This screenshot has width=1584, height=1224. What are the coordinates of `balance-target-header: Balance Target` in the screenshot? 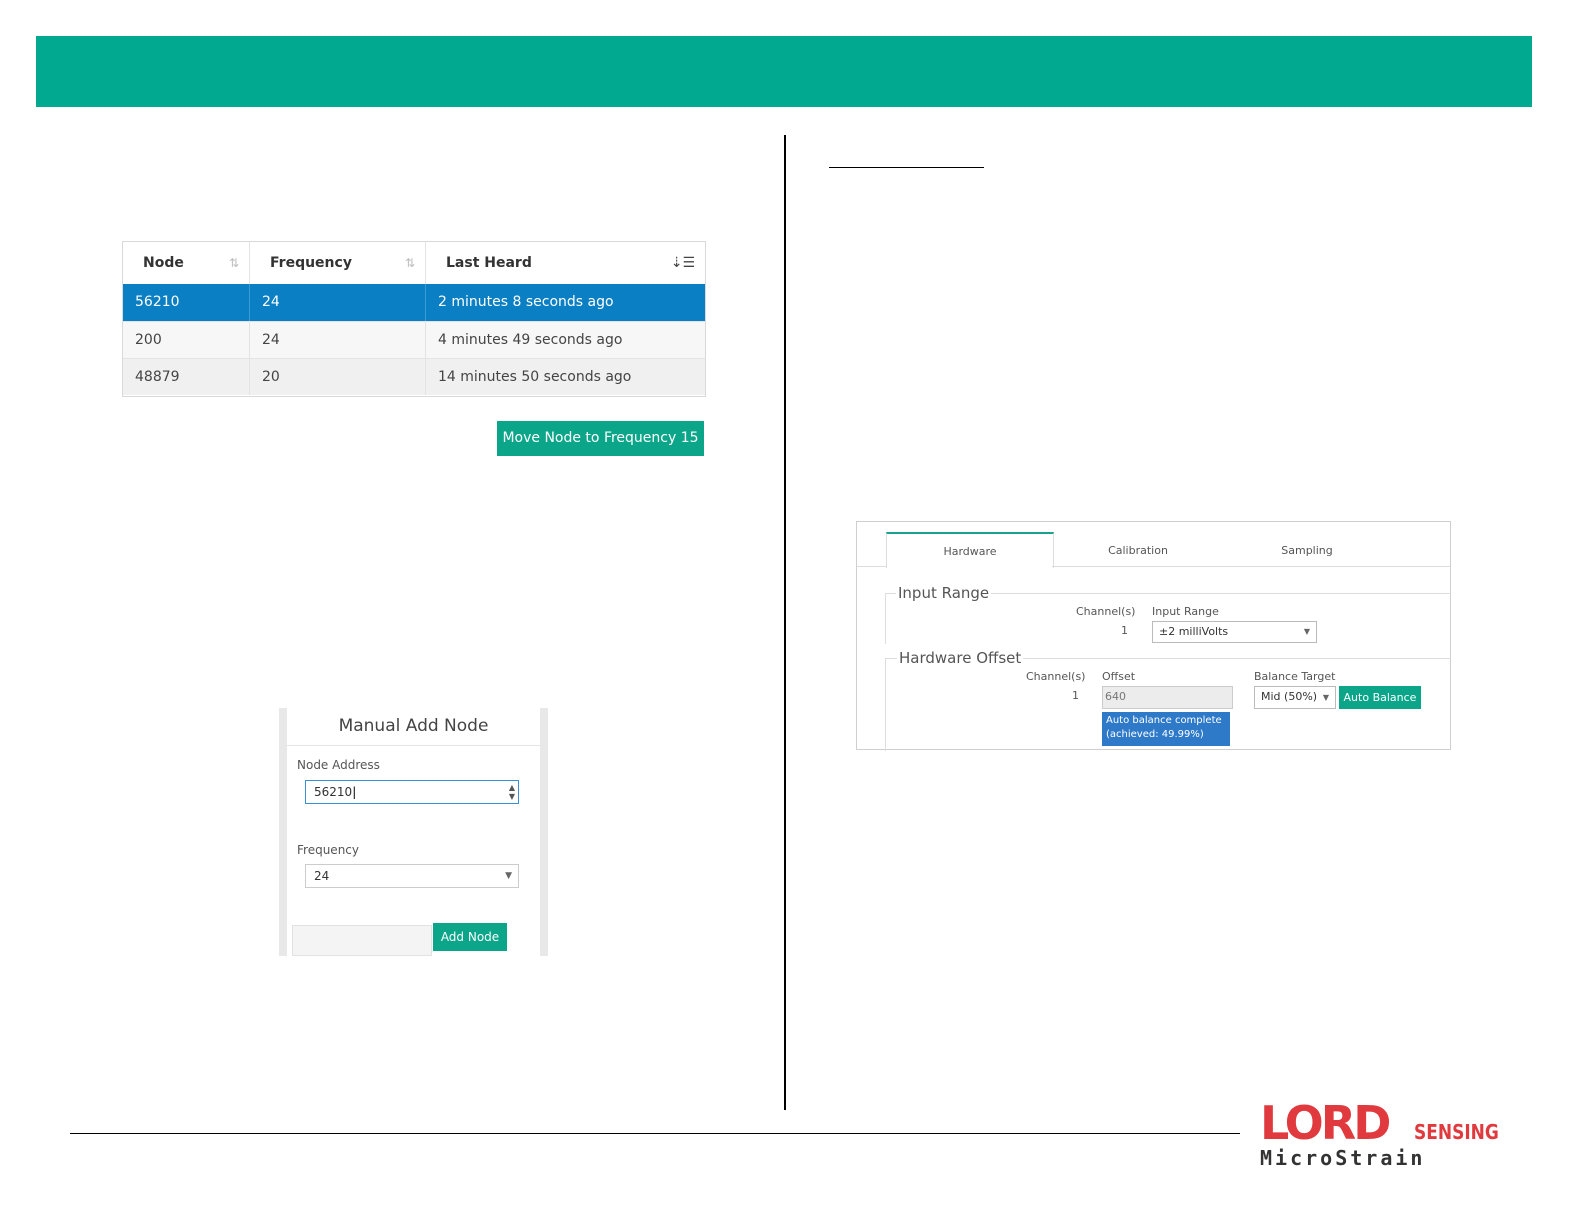 It's located at (1295, 676).